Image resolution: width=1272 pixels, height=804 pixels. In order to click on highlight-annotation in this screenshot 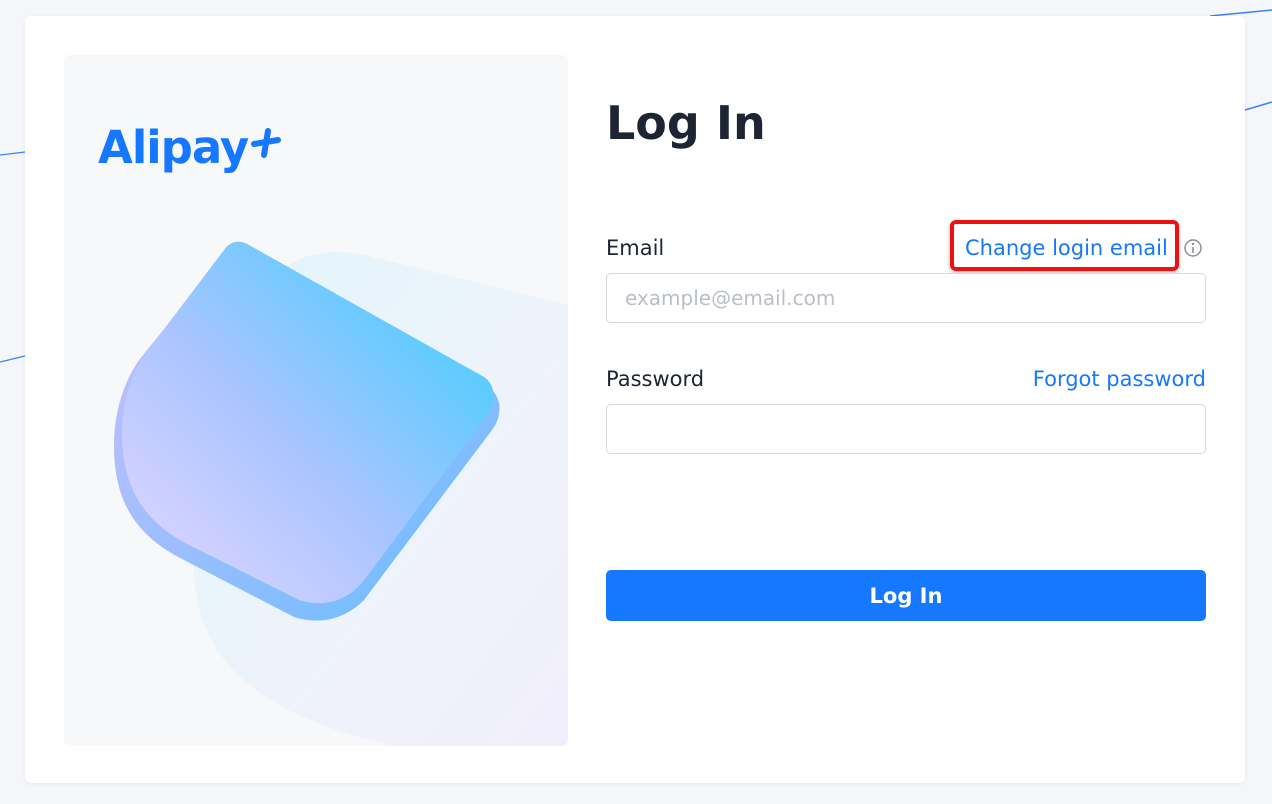, I will do `click(1064, 245)`.